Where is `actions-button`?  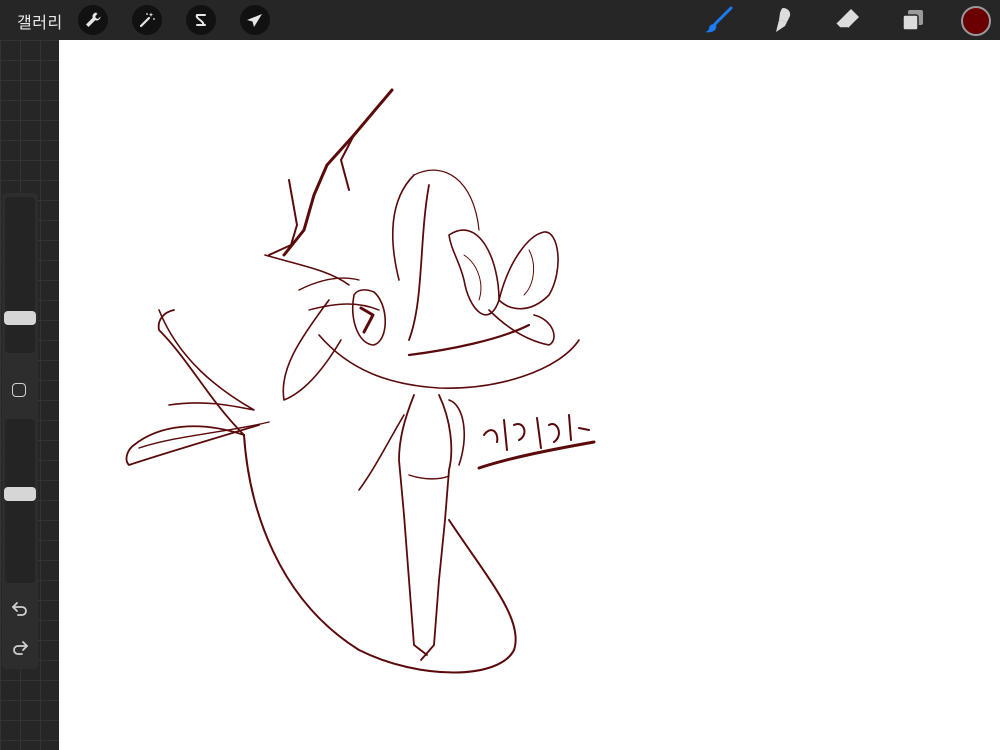
actions-button is located at coordinates (93, 20).